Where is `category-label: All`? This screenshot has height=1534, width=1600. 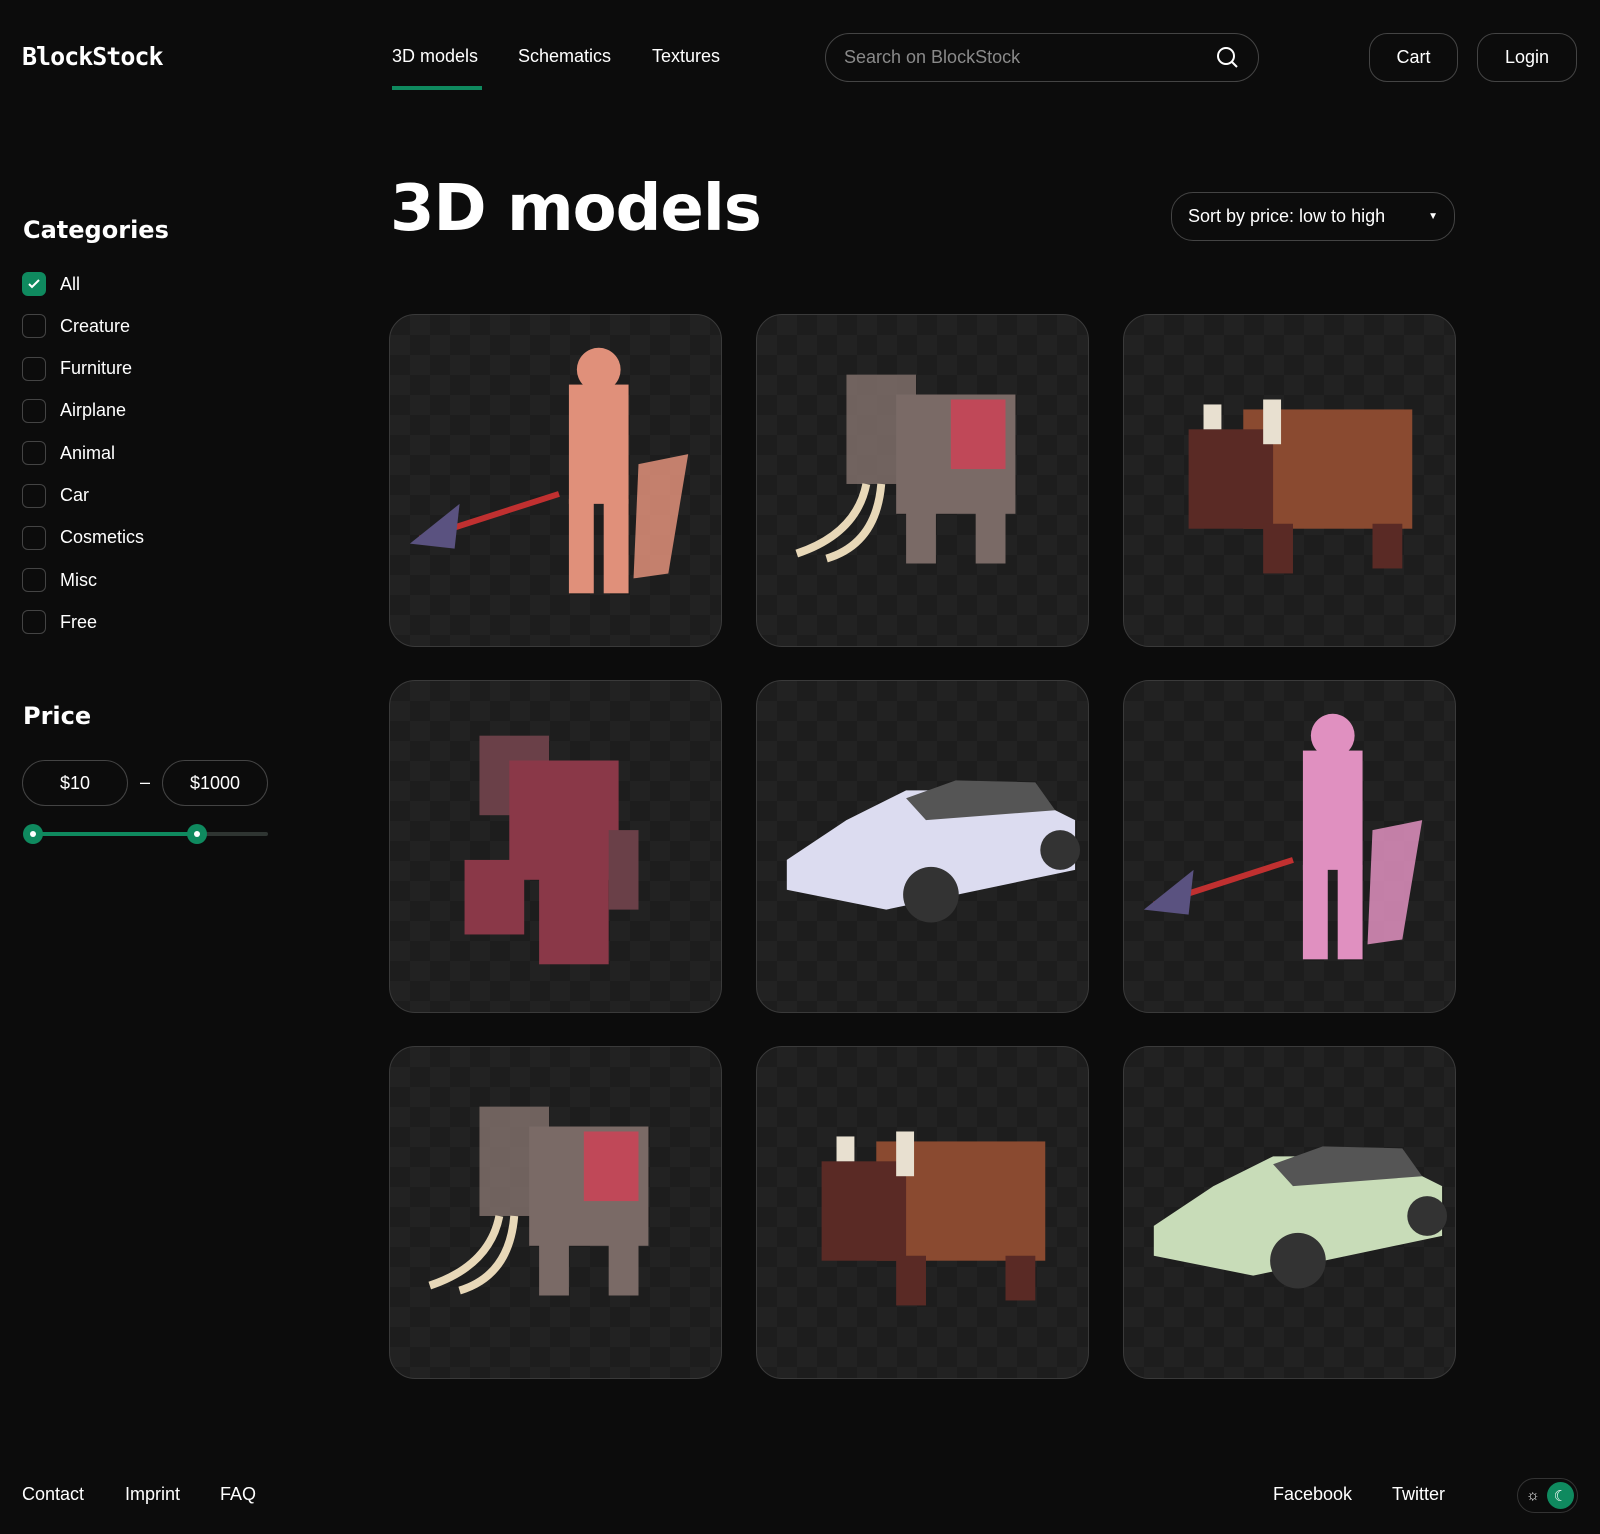
category-label: All is located at coordinates (70, 283).